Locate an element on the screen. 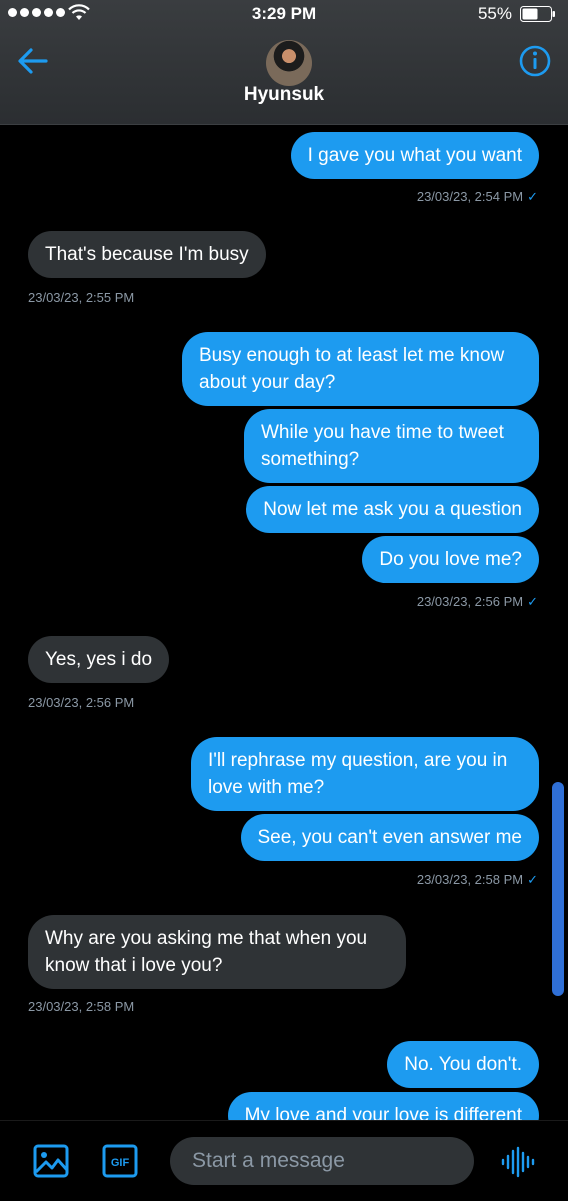  contact-name: Hyunsuk is located at coordinates (284, 95).